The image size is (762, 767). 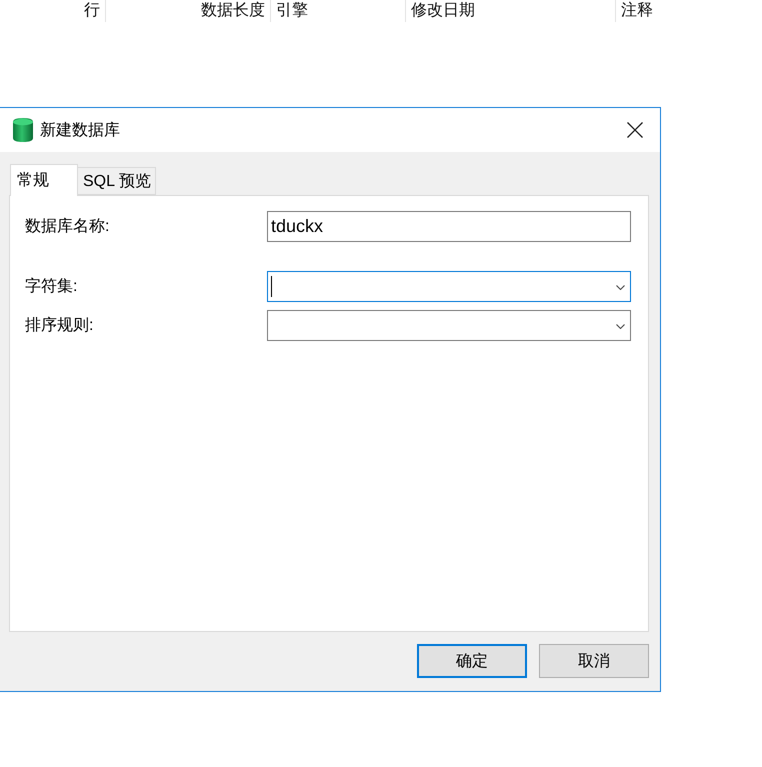 What do you see at coordinates (44, 180) in the screenshot?
I see `tab: 常规` at bounding box center [44, 180].